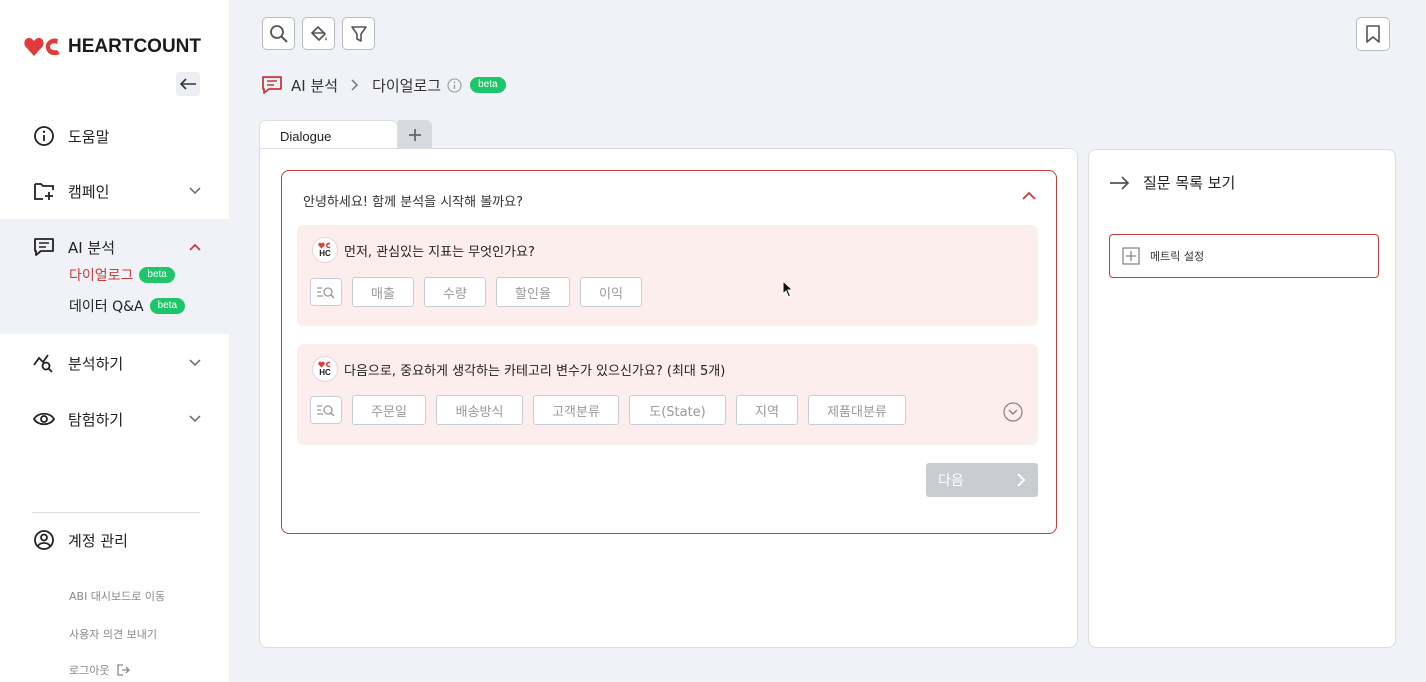  Describe the element at coordinates (576, 410) in the screenshot. I see `category-option-chip: 고객분류` at that location.